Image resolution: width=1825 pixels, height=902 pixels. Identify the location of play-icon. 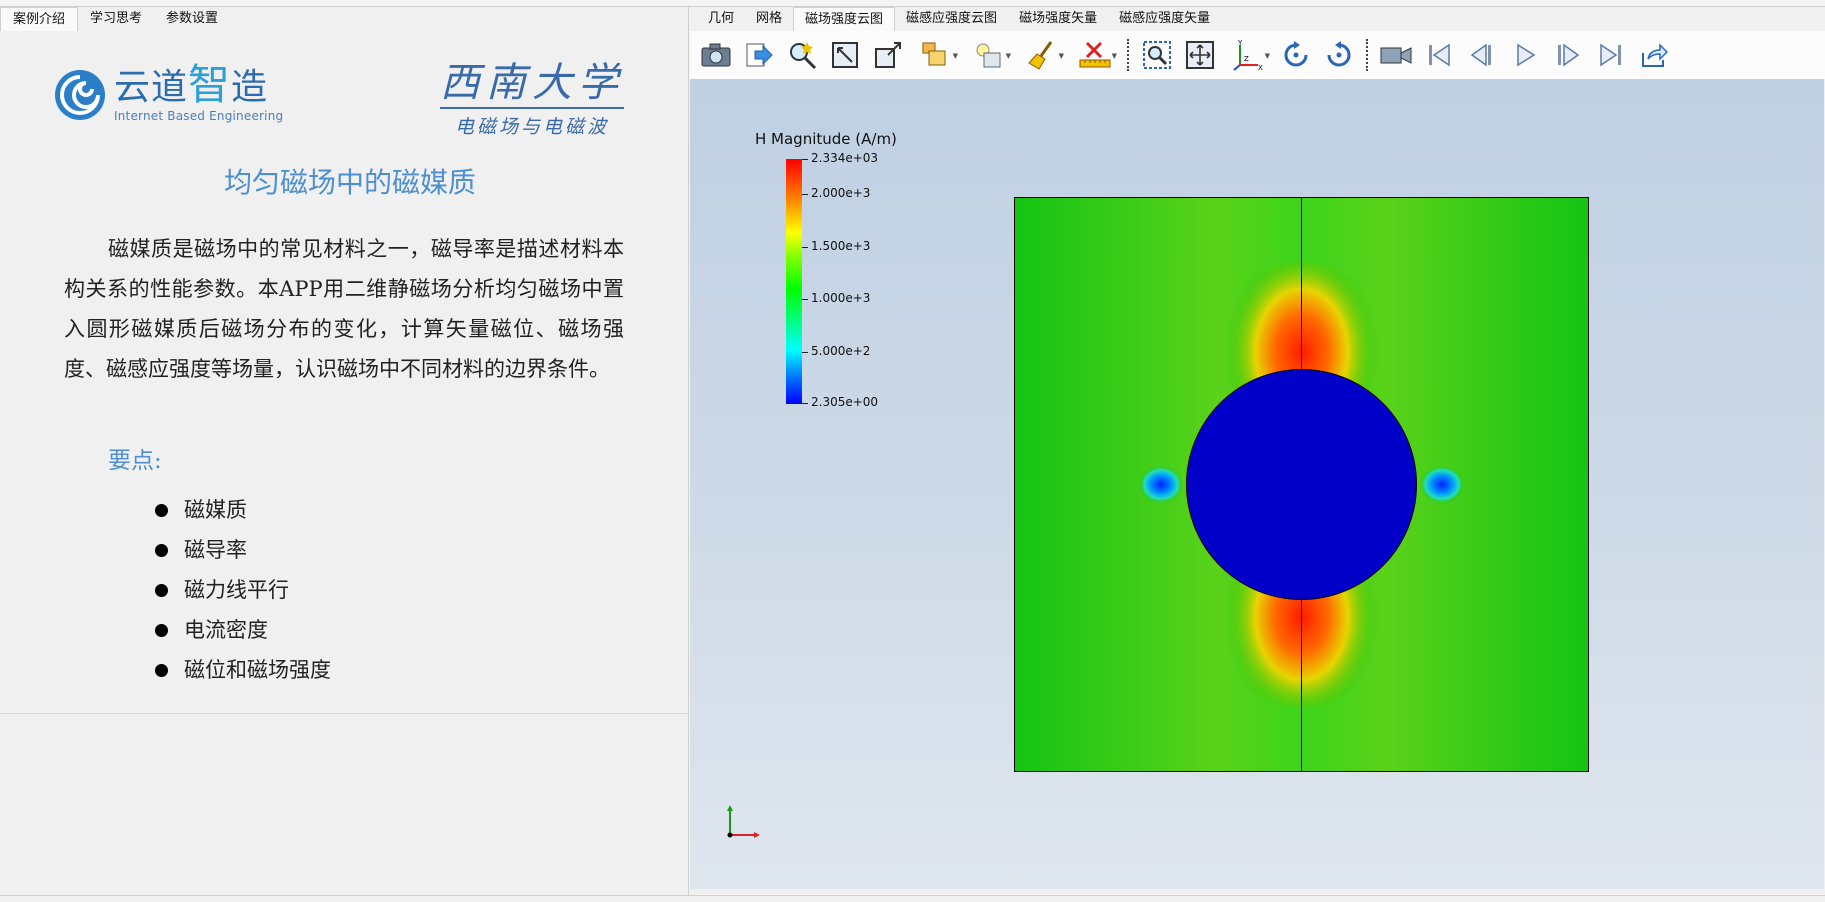
(1525, 55).